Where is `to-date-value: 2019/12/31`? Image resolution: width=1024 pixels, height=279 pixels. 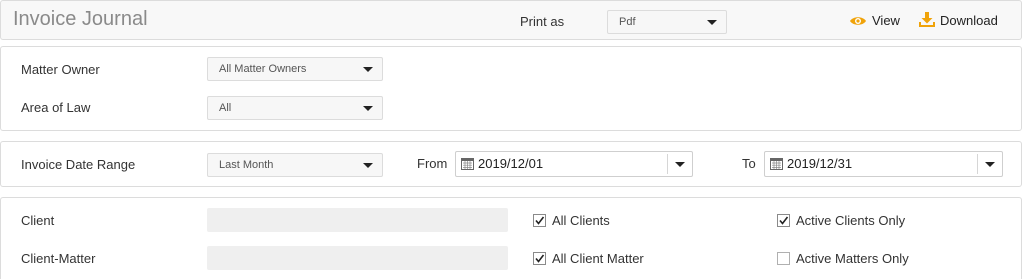
to-date-value: 2019/12/31 is located at coordinates (820, 163).